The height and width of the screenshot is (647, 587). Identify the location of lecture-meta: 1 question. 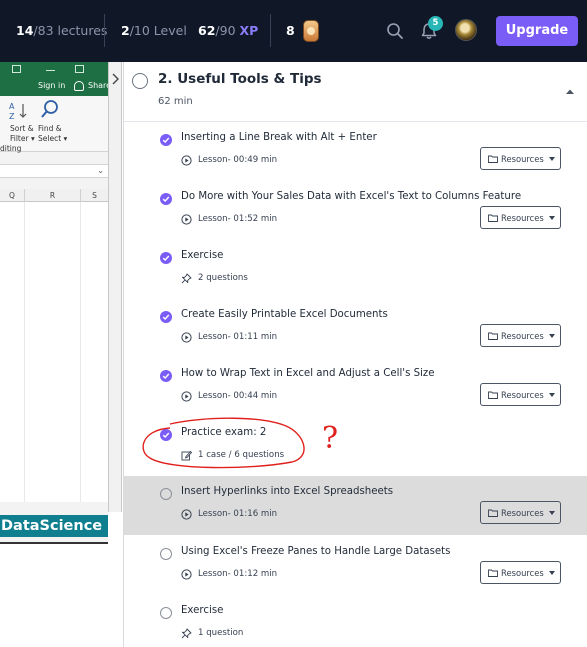
(221, 633).